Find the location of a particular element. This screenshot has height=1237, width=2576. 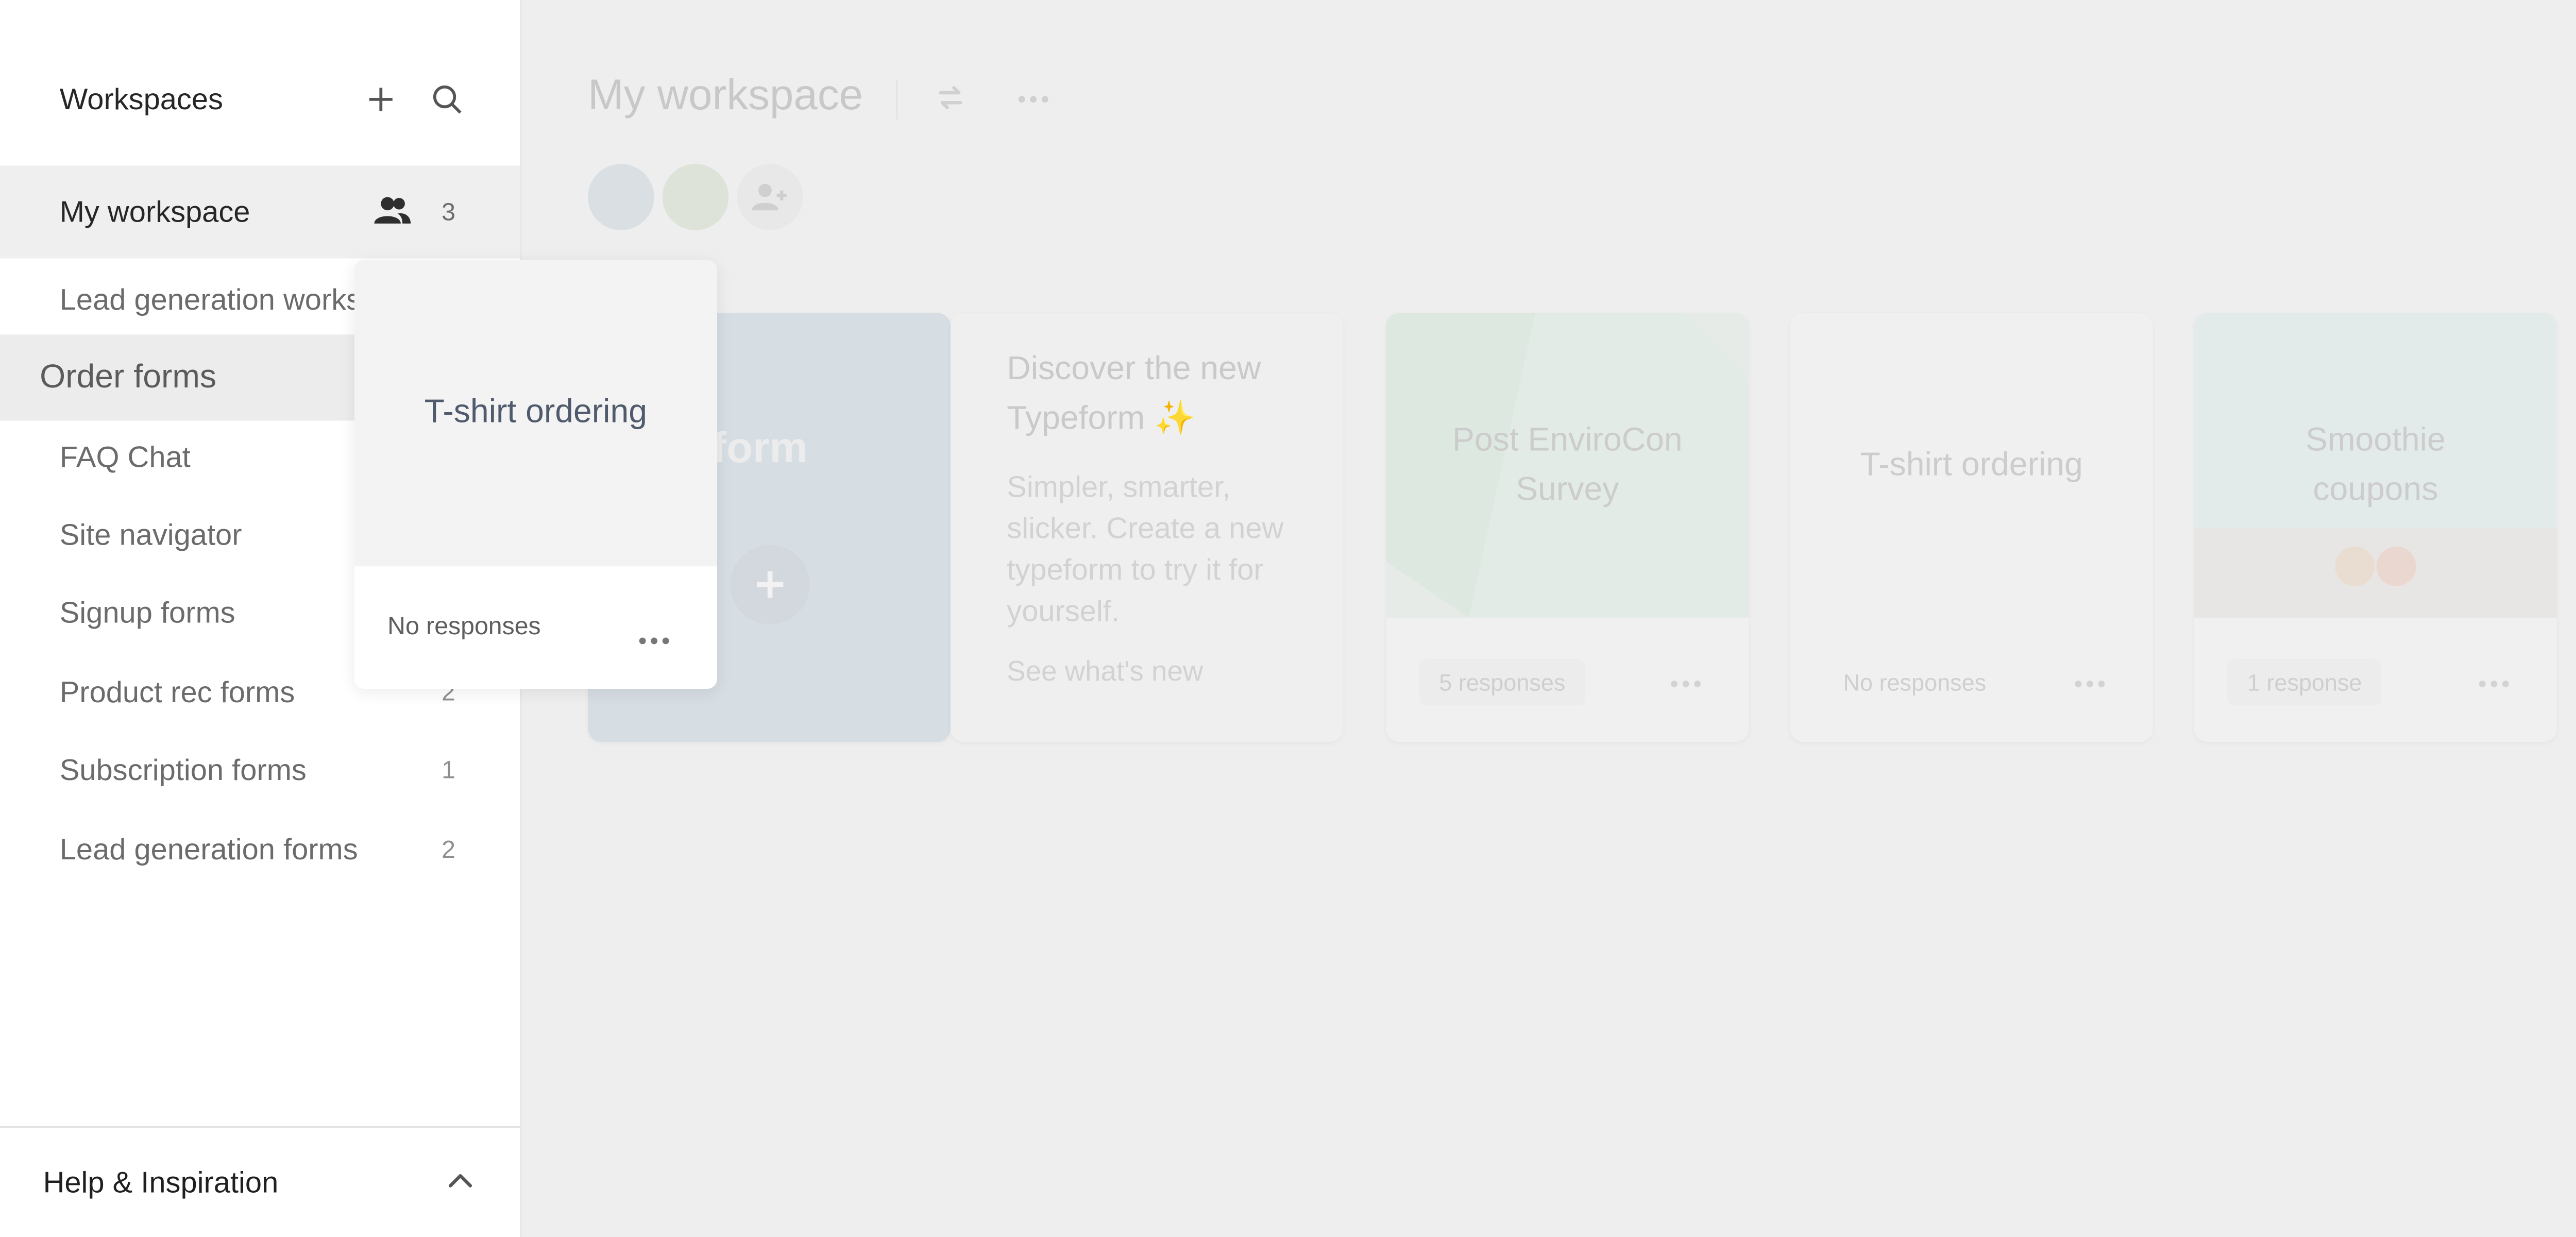

sidebar-item-count: 2 is located at coordinates (448, 849).